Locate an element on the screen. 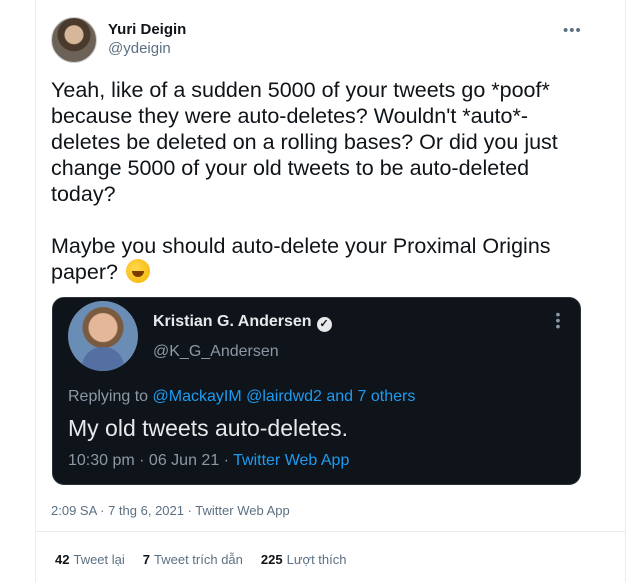 Image resolution: width=628 pixels, height=582 pixels. quoted-tweet-meta: 10:30 pm · 06 Jun 21 · Twitter Web App is located at coordinates (208, 461).